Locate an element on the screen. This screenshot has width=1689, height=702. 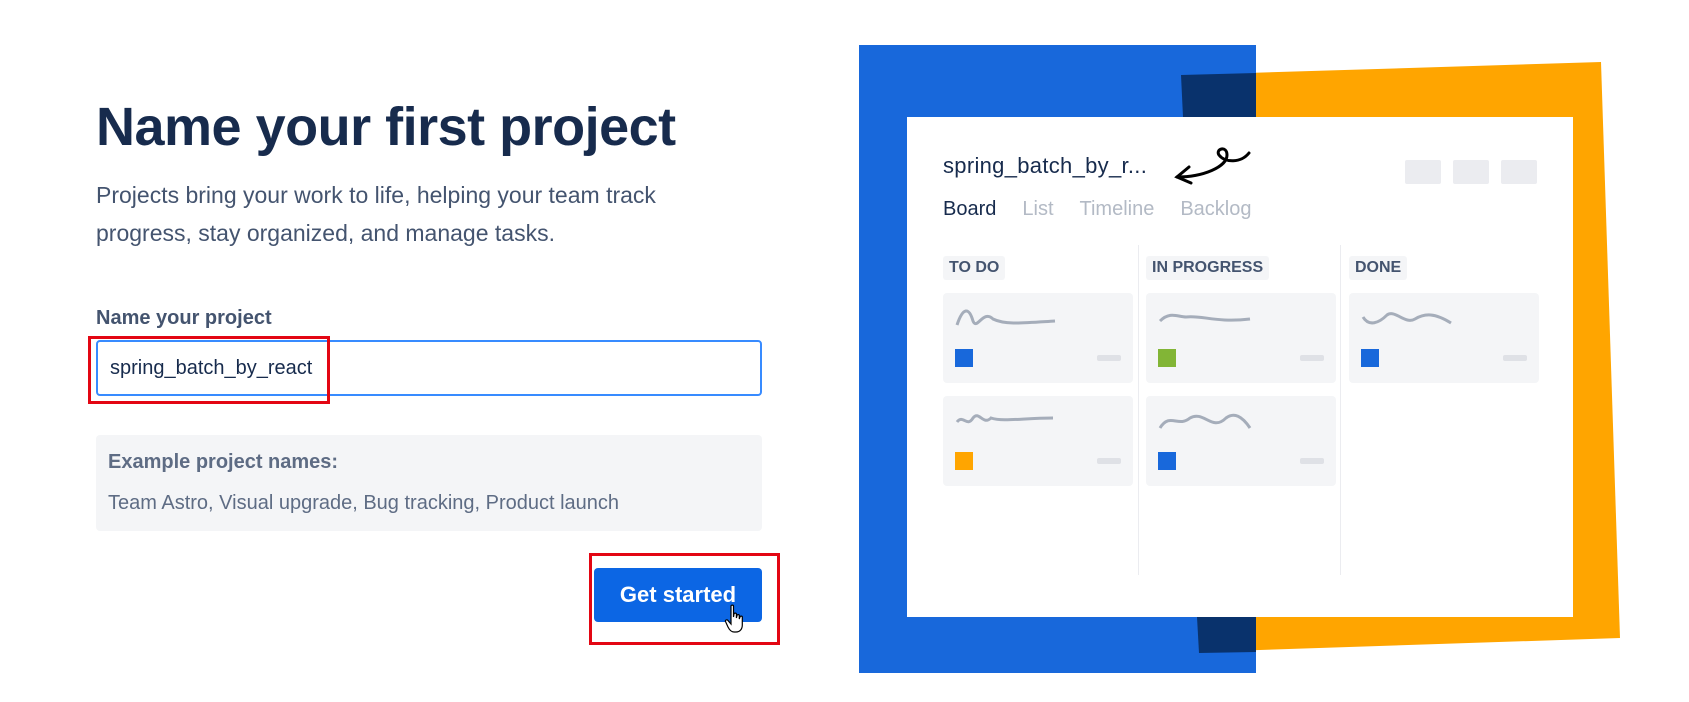
example-names-title: Example project names: is located at coordinates (223, 462).